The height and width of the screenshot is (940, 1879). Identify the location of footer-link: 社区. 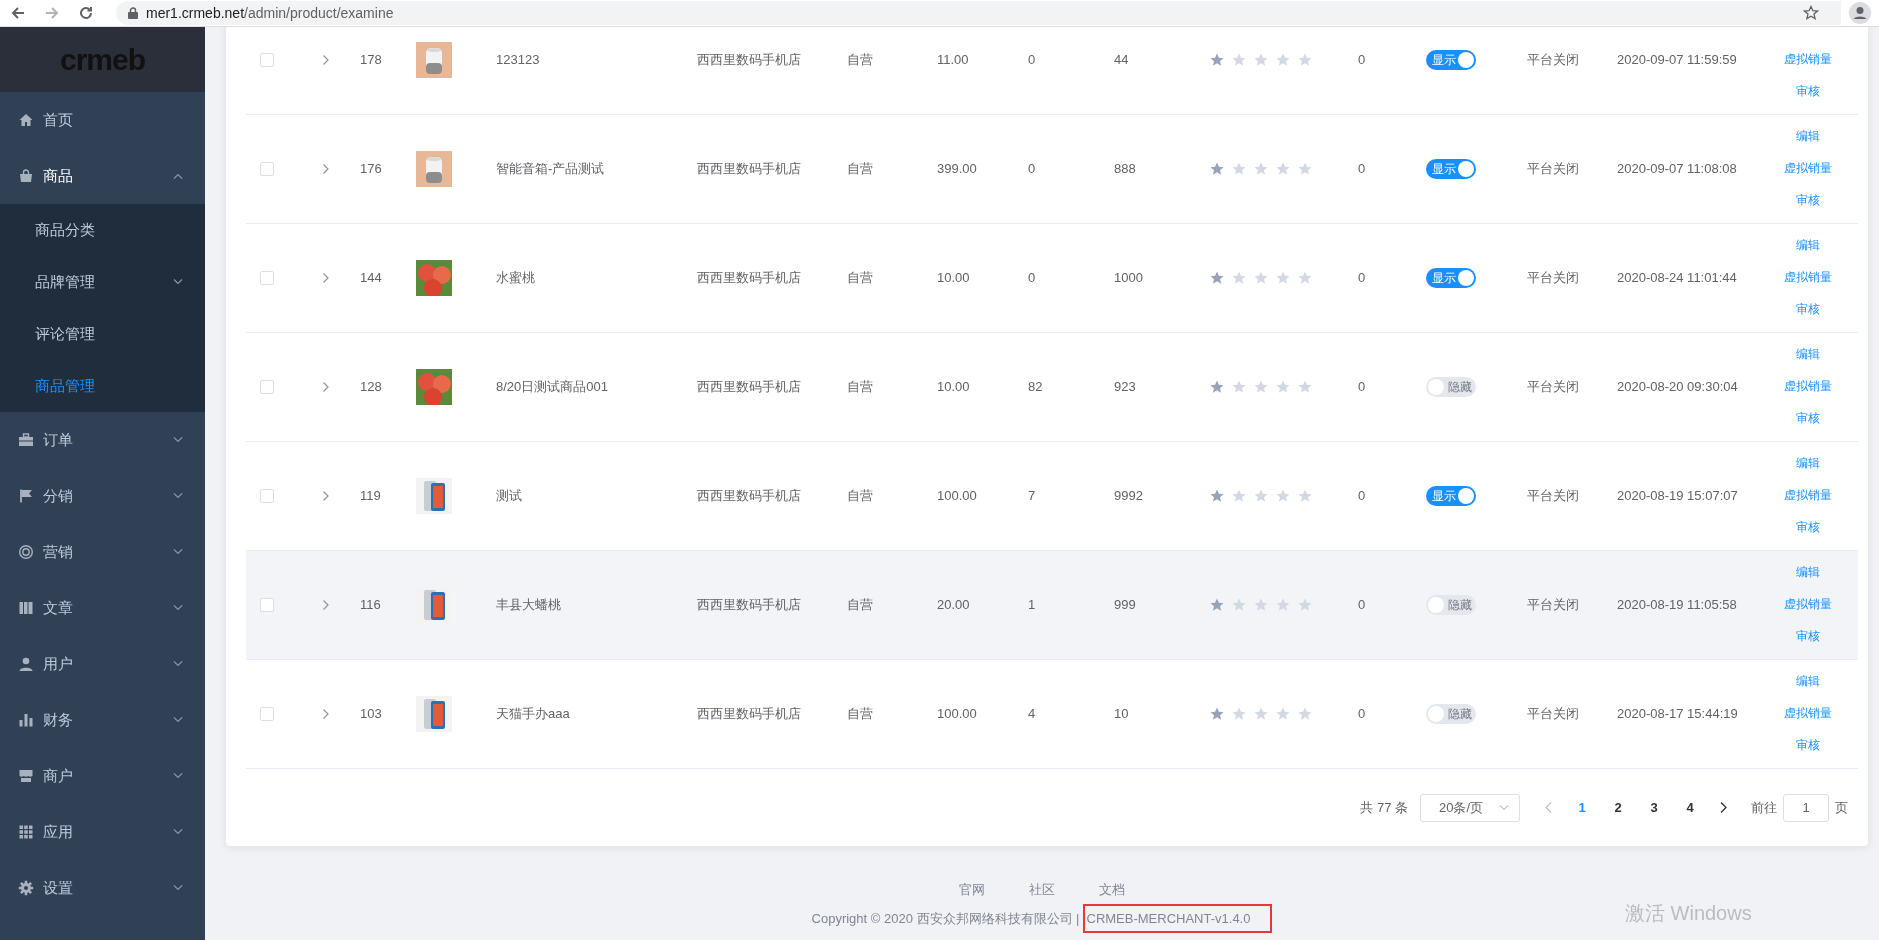
(1042, 890).